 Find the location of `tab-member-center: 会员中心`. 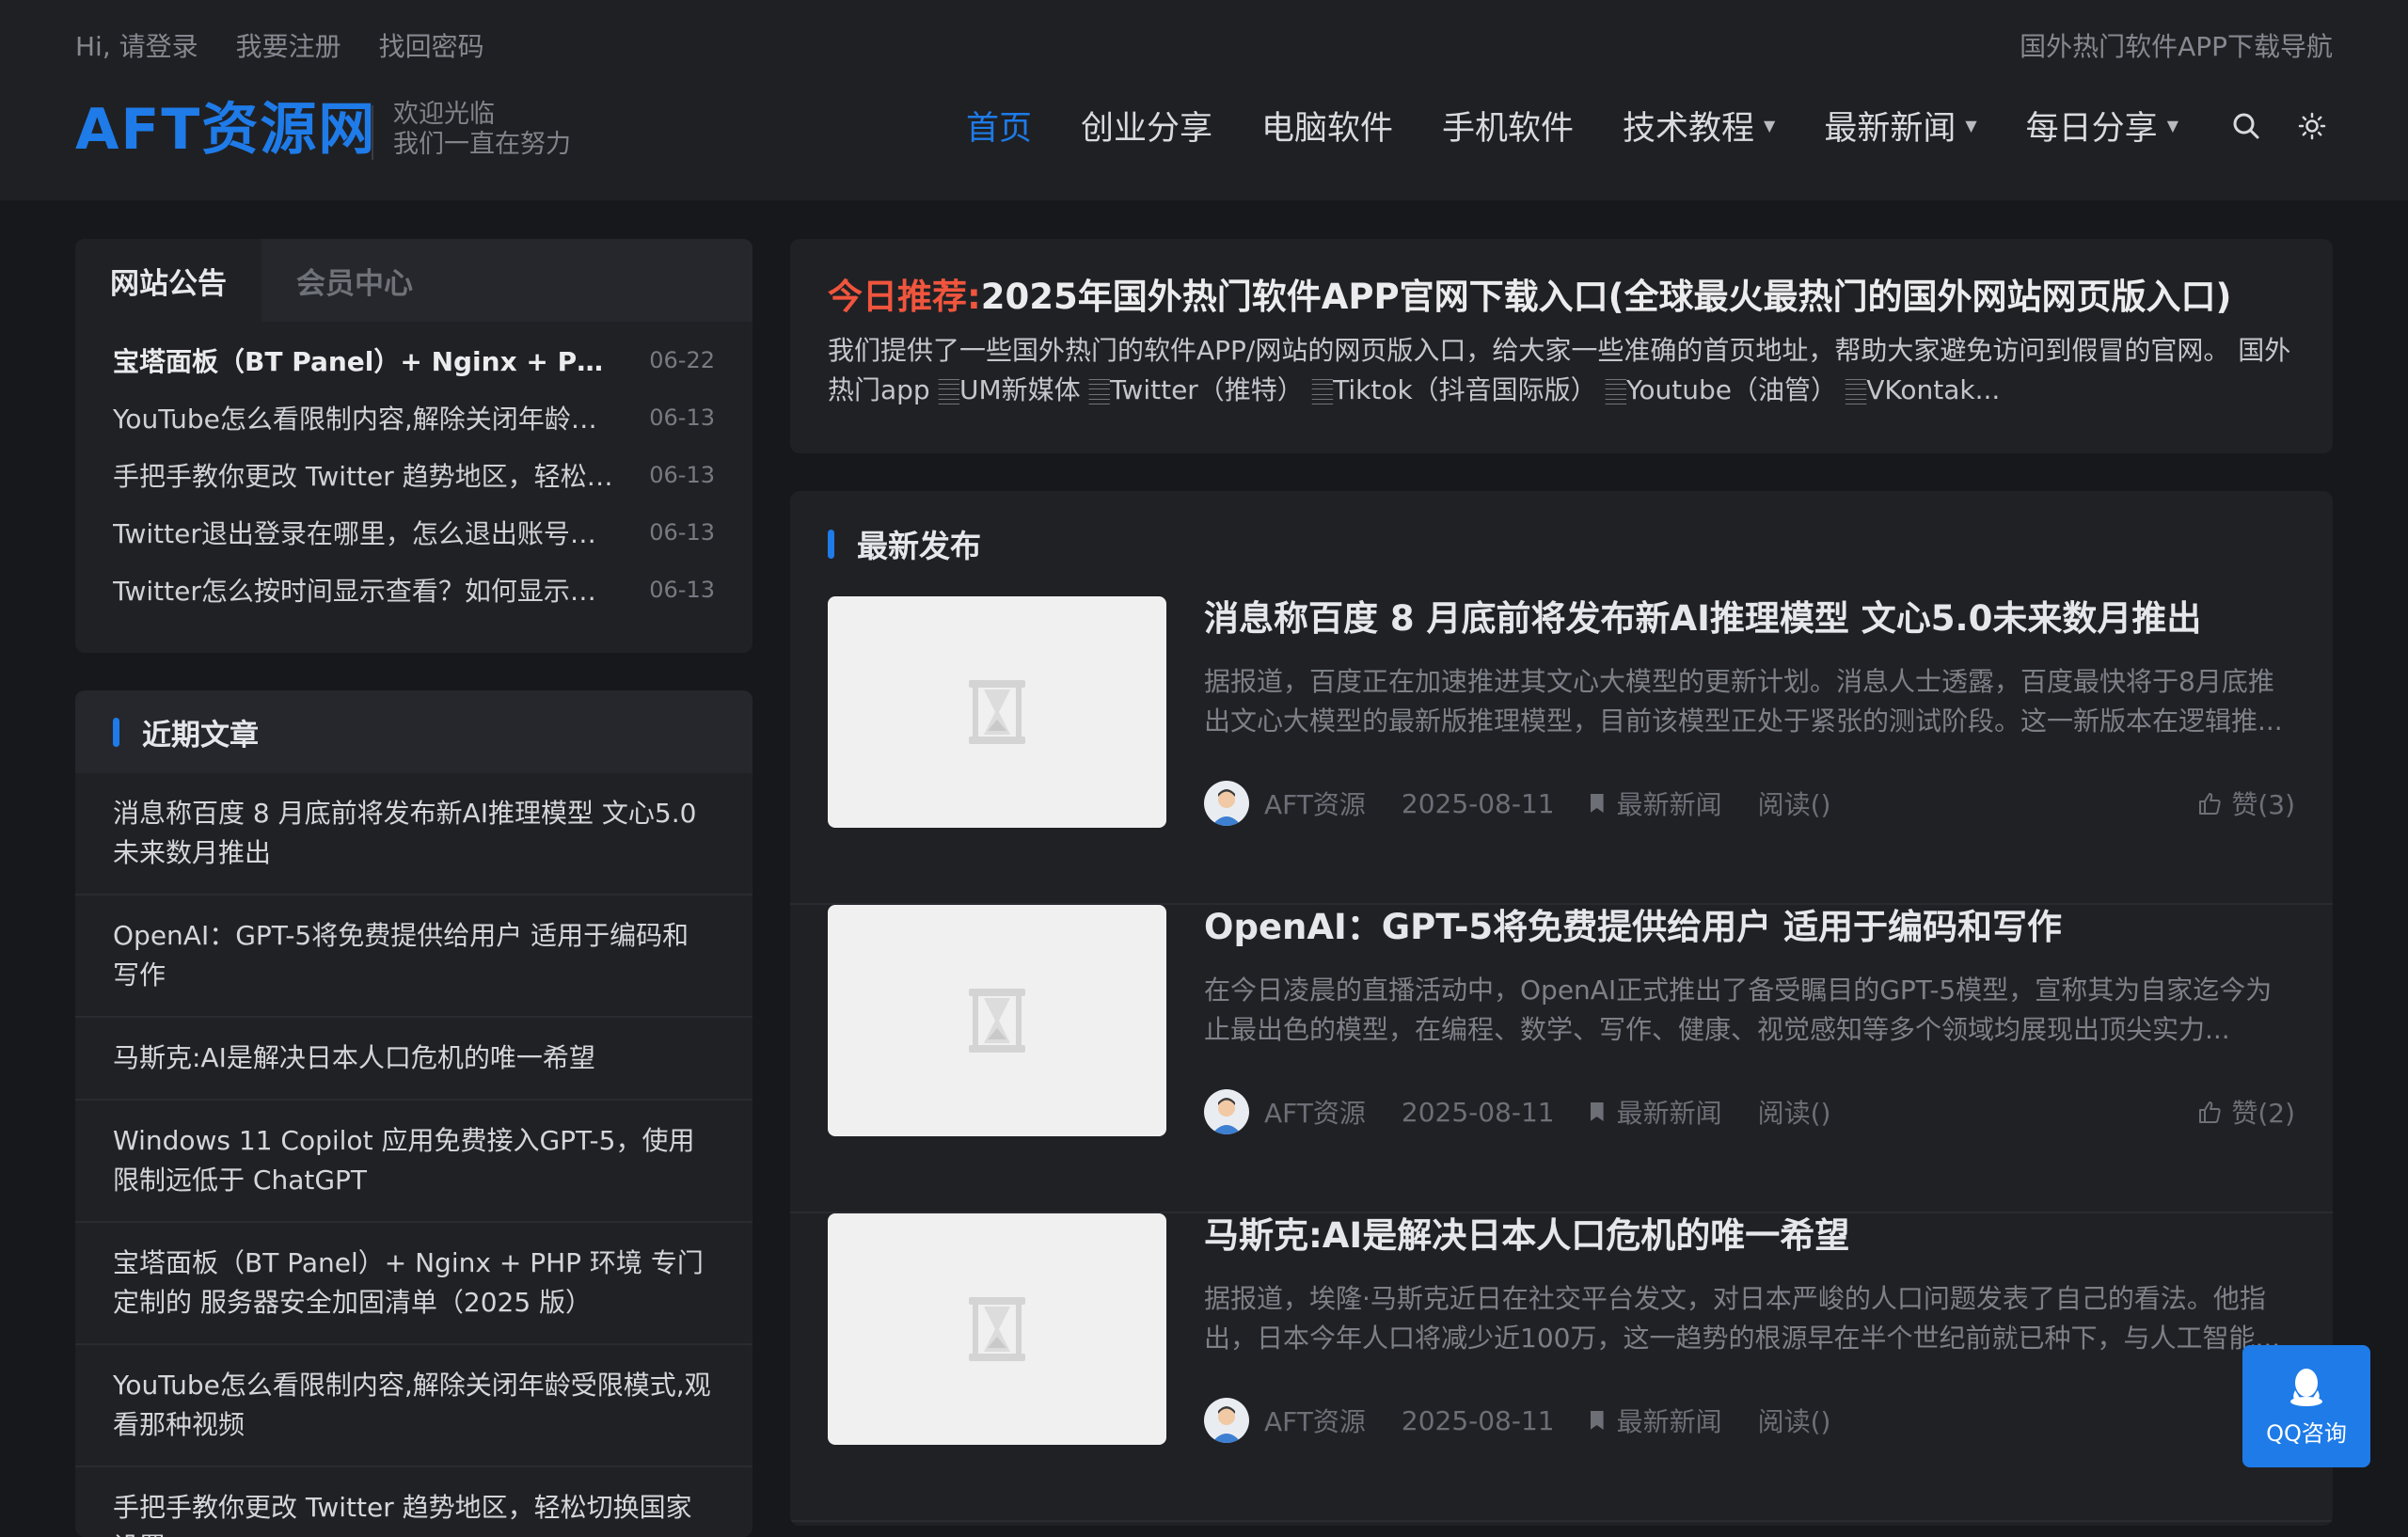

tab-member-center: 会员中心 is located at coordinates (355, 280).